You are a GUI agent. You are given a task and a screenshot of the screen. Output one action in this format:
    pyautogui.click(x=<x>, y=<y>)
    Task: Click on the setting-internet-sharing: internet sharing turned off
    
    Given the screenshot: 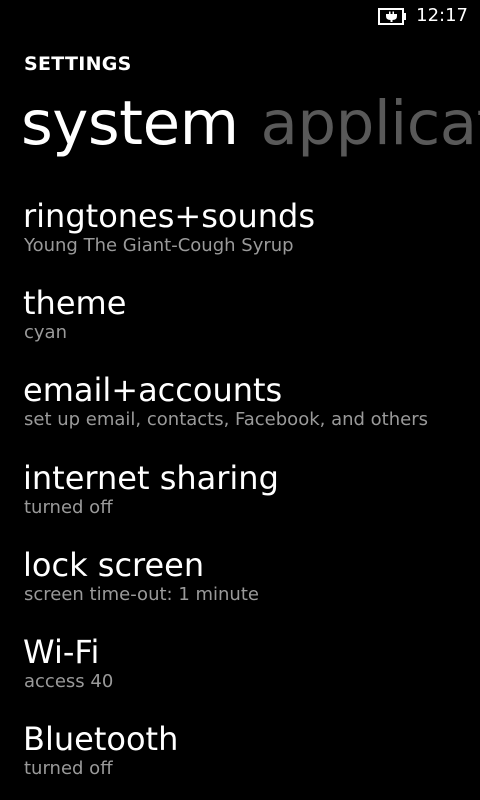 What is the action you would take?
    pyautogui.click(x=251, y=501)
    